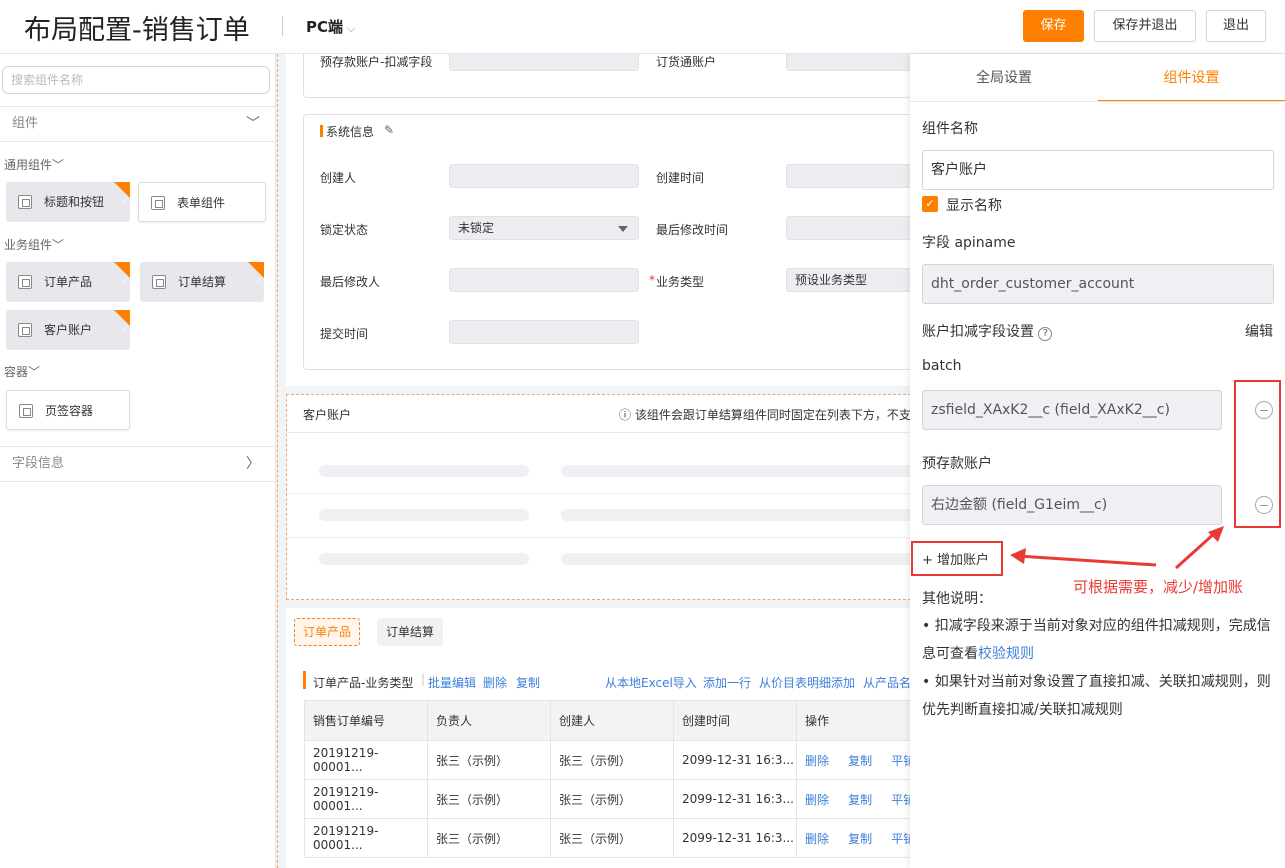 This screenshot has height=868, width=1285. Describe the element at coordinates (321, 131) in the screenshot. I see `section-accent` at that location.